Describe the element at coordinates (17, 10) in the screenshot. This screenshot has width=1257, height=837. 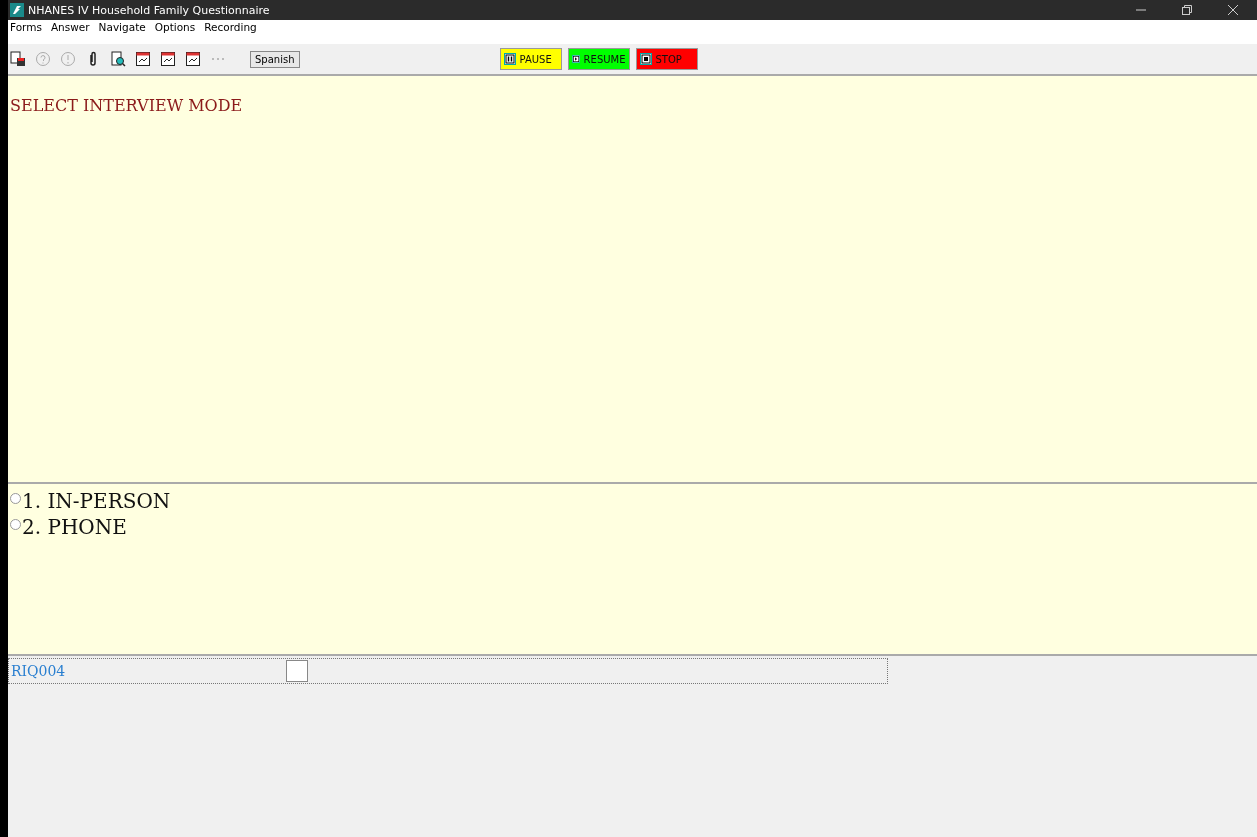
I see `app-icon` at that location.